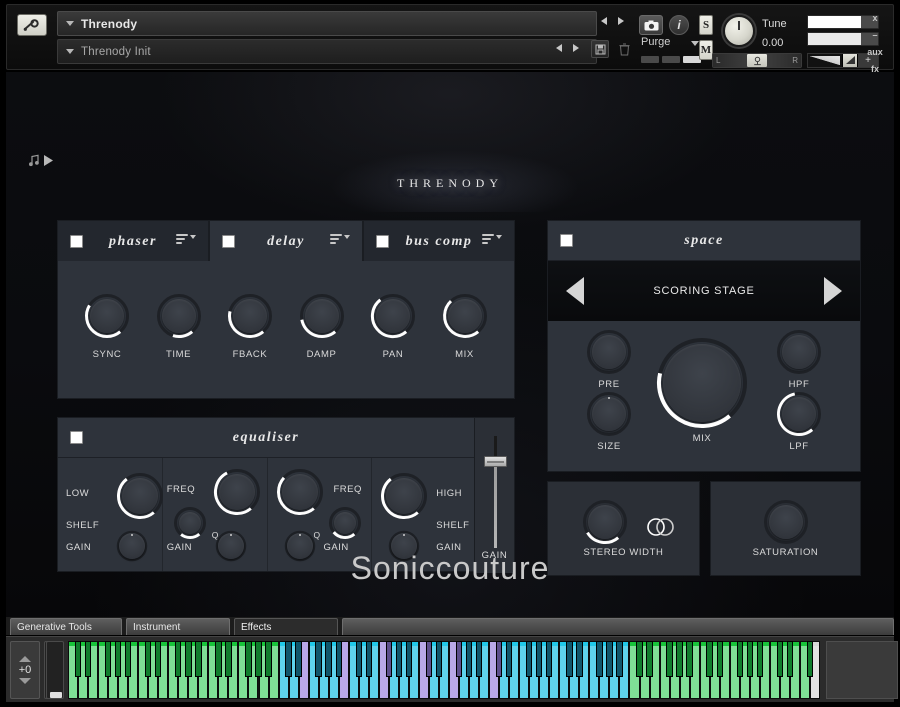  Describe the element at coordinates (76, 437) in the screenshot. I see `equaliser-enable-checkbox` at that location.